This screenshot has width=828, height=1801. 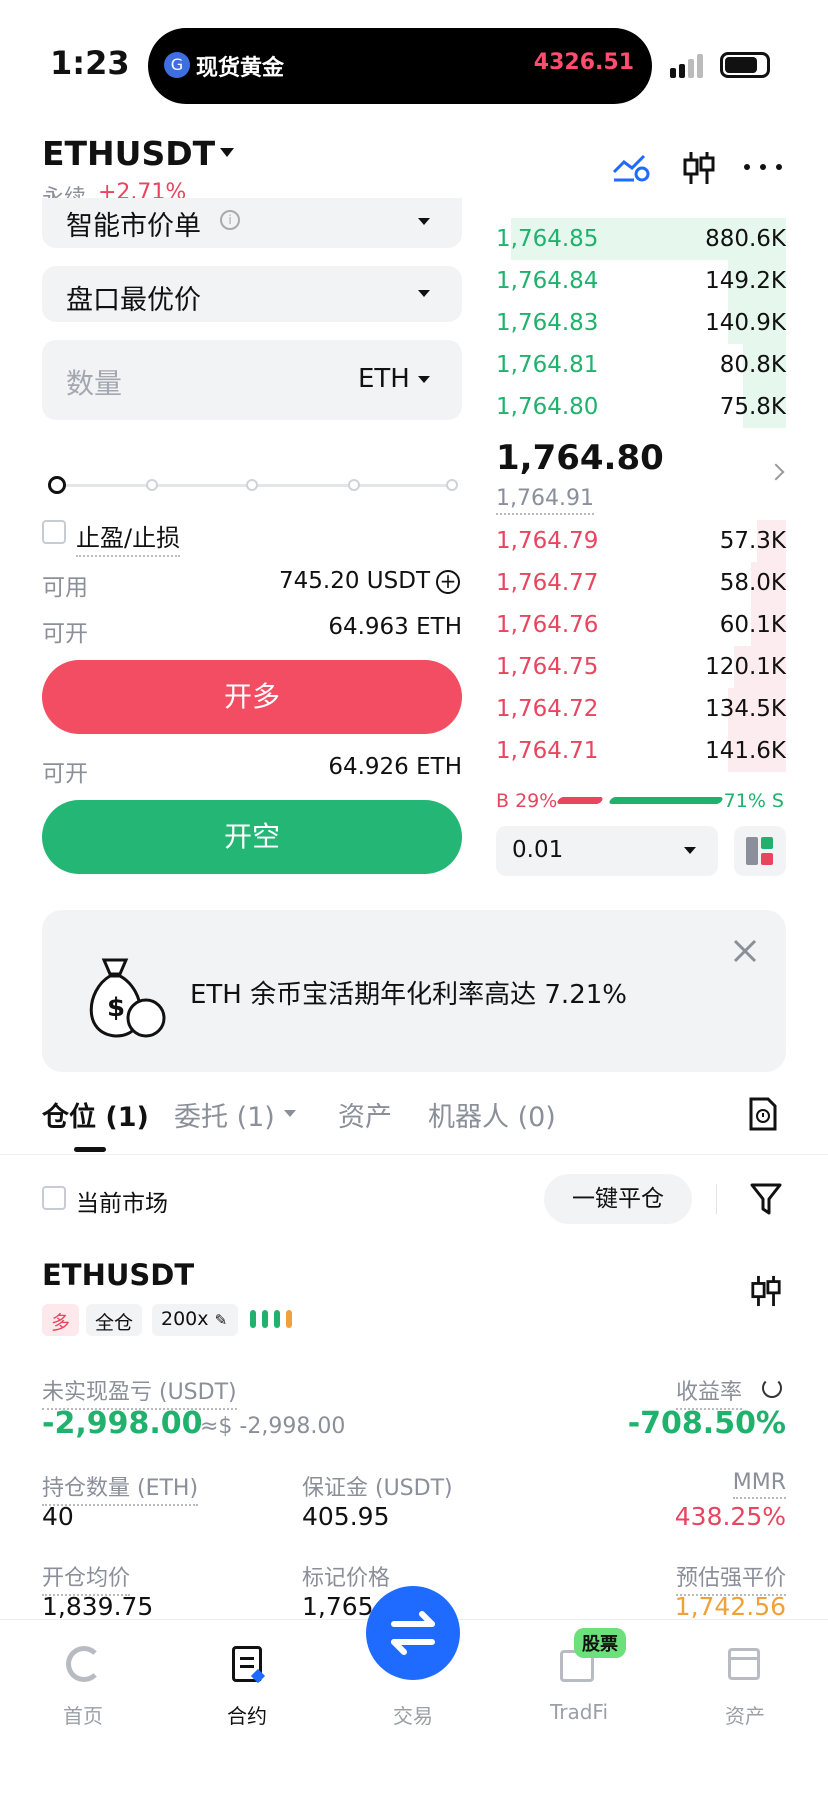 What do you see at coordinates (114, 1320) in the screenshot?
I see `margin-mode-badge: 全仓` at bounding box center [114, 1320].